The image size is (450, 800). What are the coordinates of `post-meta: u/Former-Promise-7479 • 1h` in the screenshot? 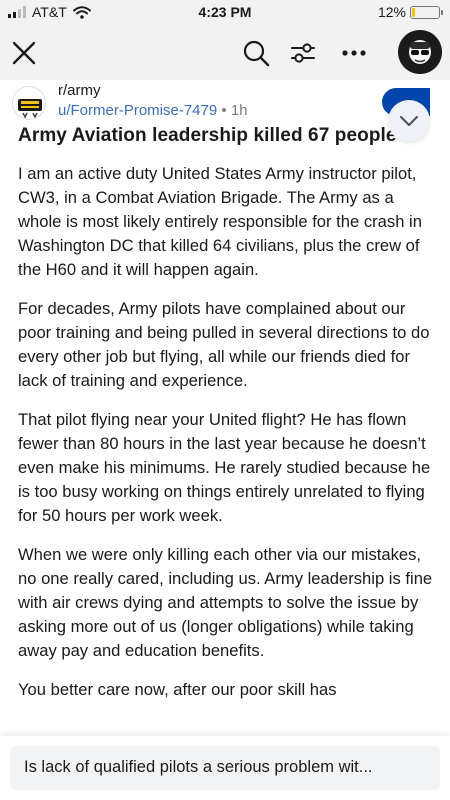 It's located at (153, 110).